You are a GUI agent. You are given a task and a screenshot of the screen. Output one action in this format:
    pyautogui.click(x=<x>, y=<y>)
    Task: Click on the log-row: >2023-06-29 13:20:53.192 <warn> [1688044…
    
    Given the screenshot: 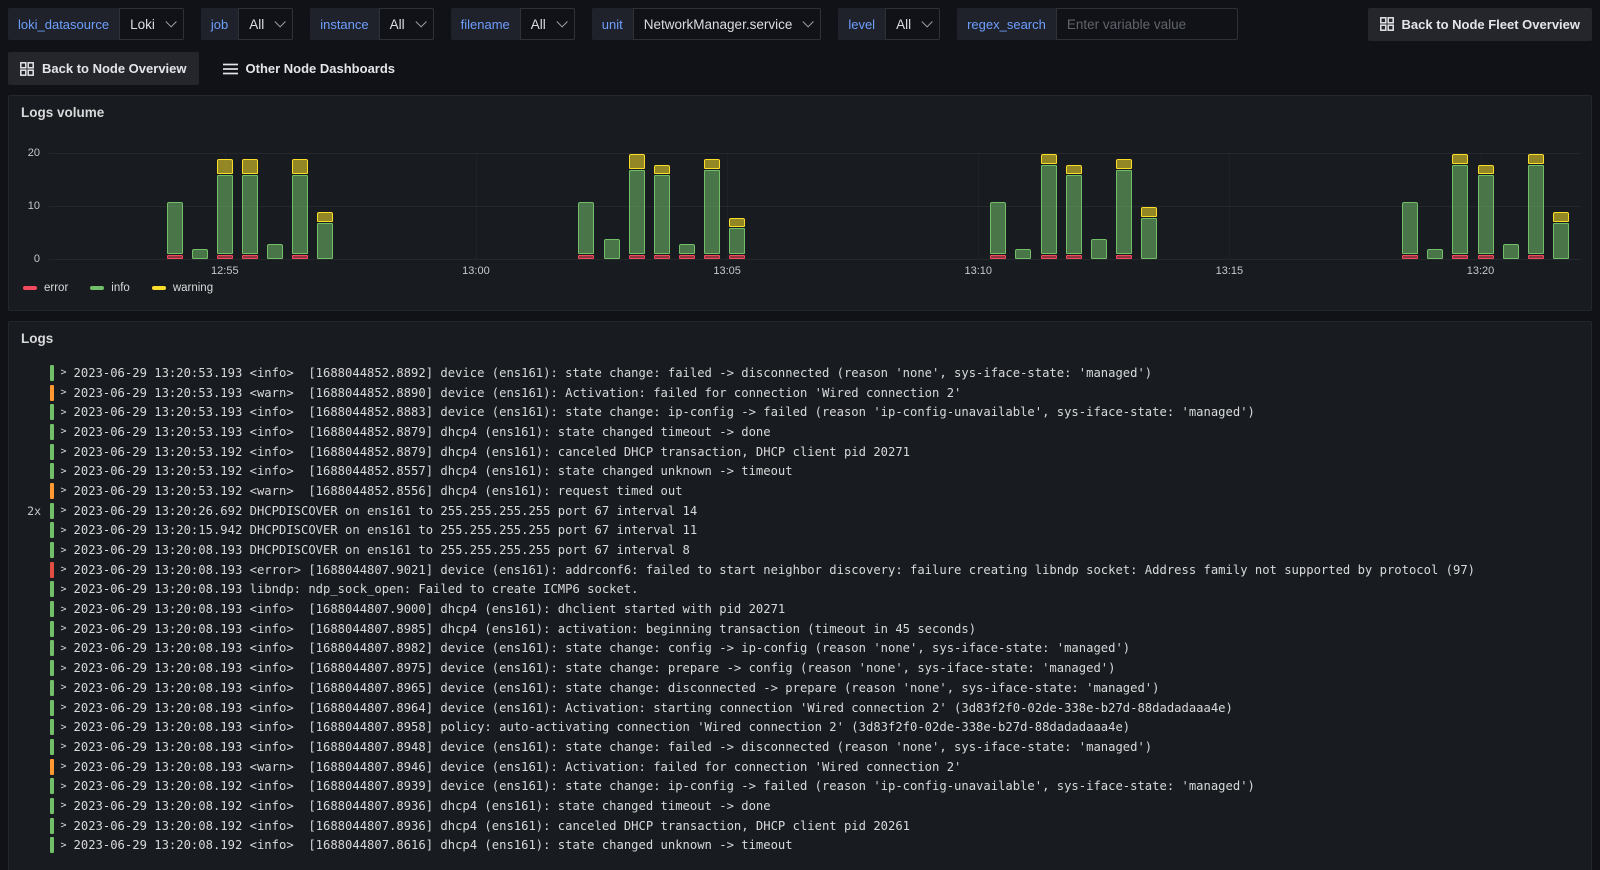 What is the action you would take?
    pyautogui.click(x=802, y=491)
    